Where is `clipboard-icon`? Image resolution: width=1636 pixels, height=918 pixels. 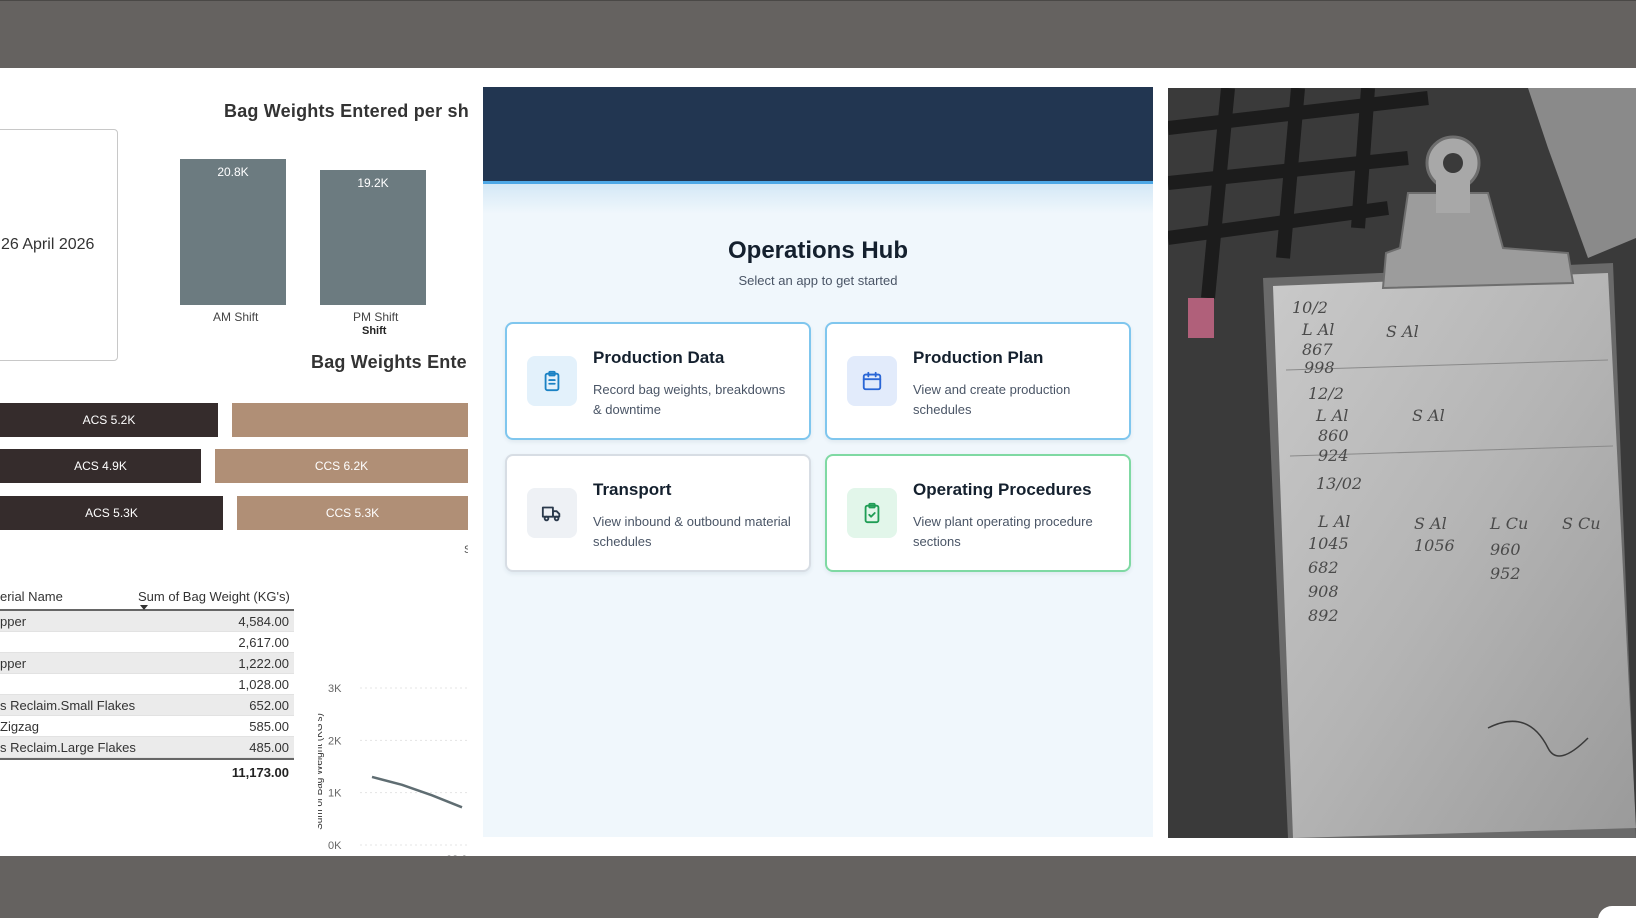
clipboard-icon is located at coordinates (552, 381).